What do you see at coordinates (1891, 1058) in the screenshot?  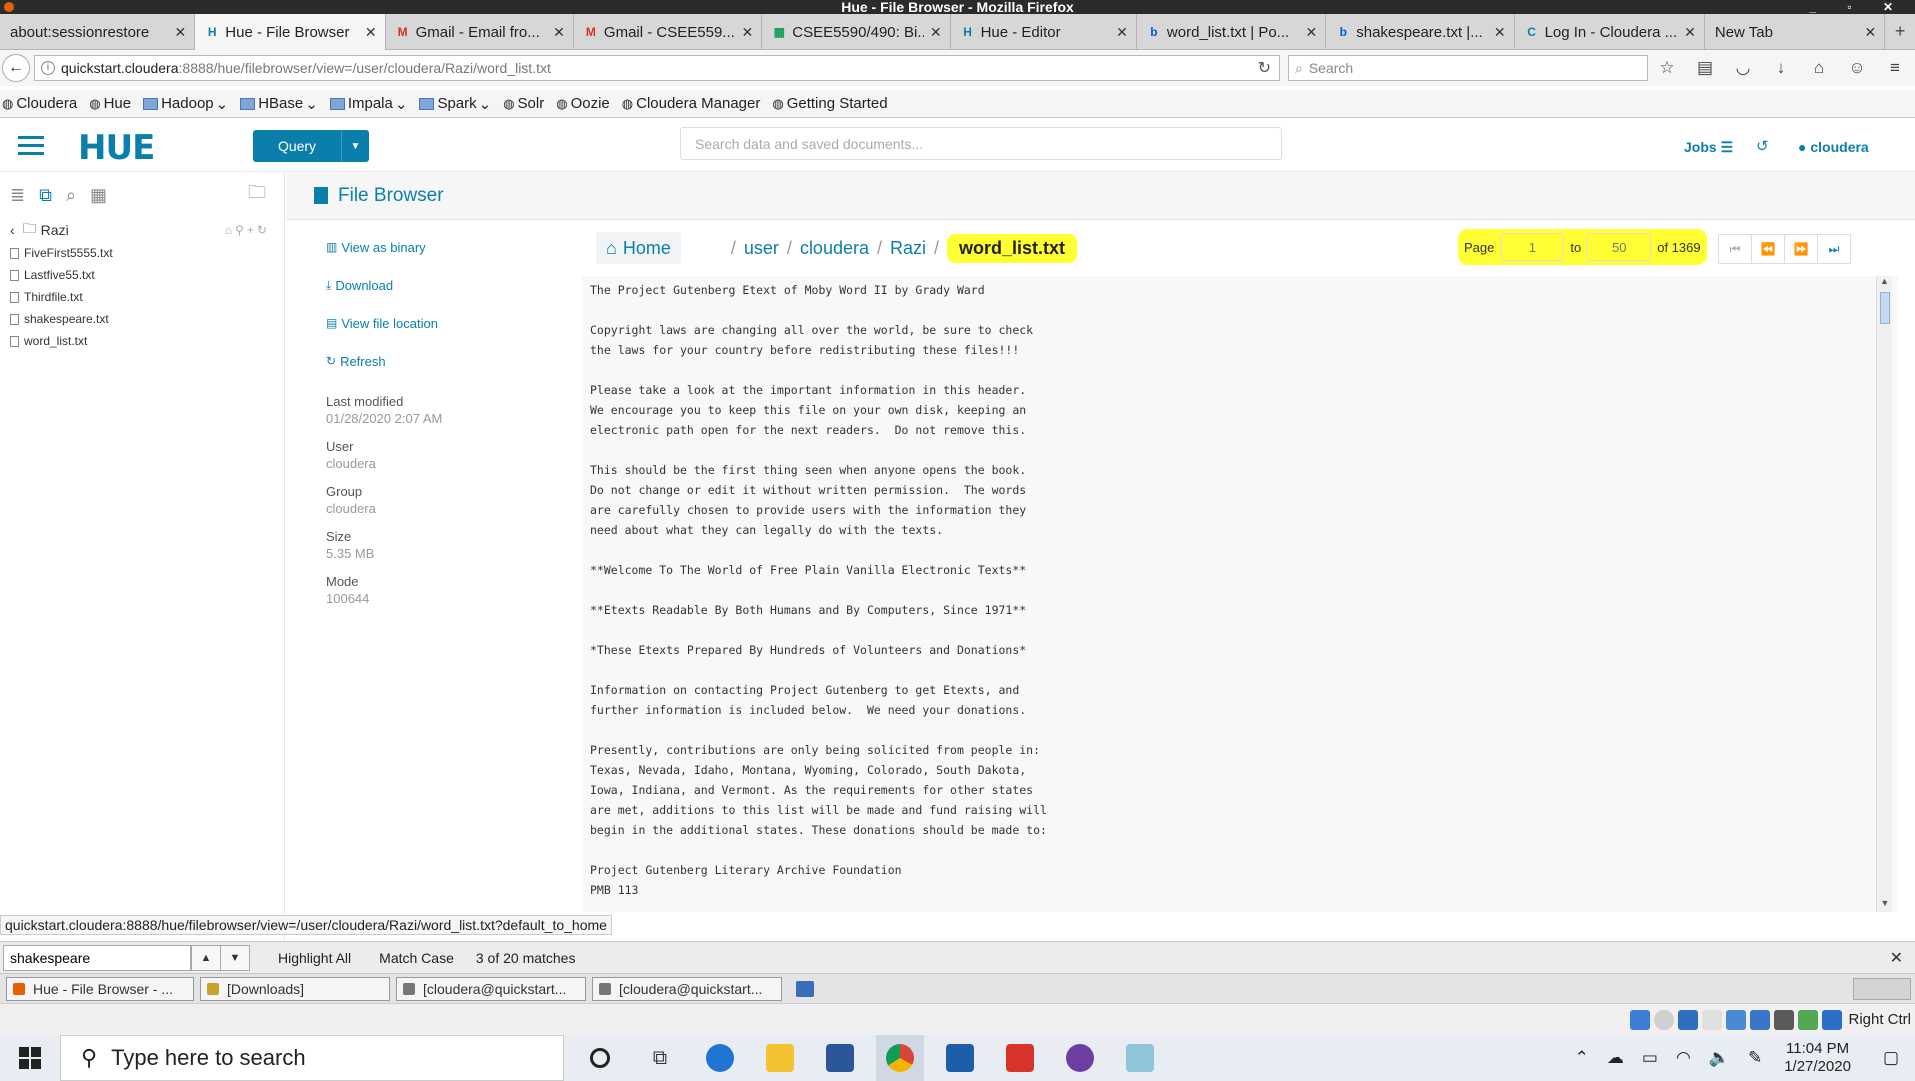 I see `notifications-icon: ▢` at bounding box center [1891, 1058].